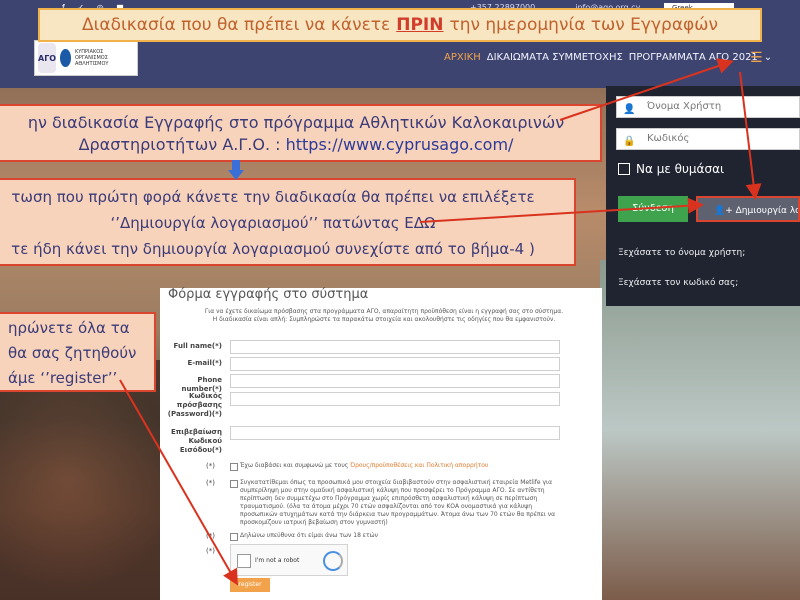  What do you see at coordinates (400, 144) in the screenshot?
I see `callout1-url: https://www.cyprusago.com/` at bounding box center [400, 144].